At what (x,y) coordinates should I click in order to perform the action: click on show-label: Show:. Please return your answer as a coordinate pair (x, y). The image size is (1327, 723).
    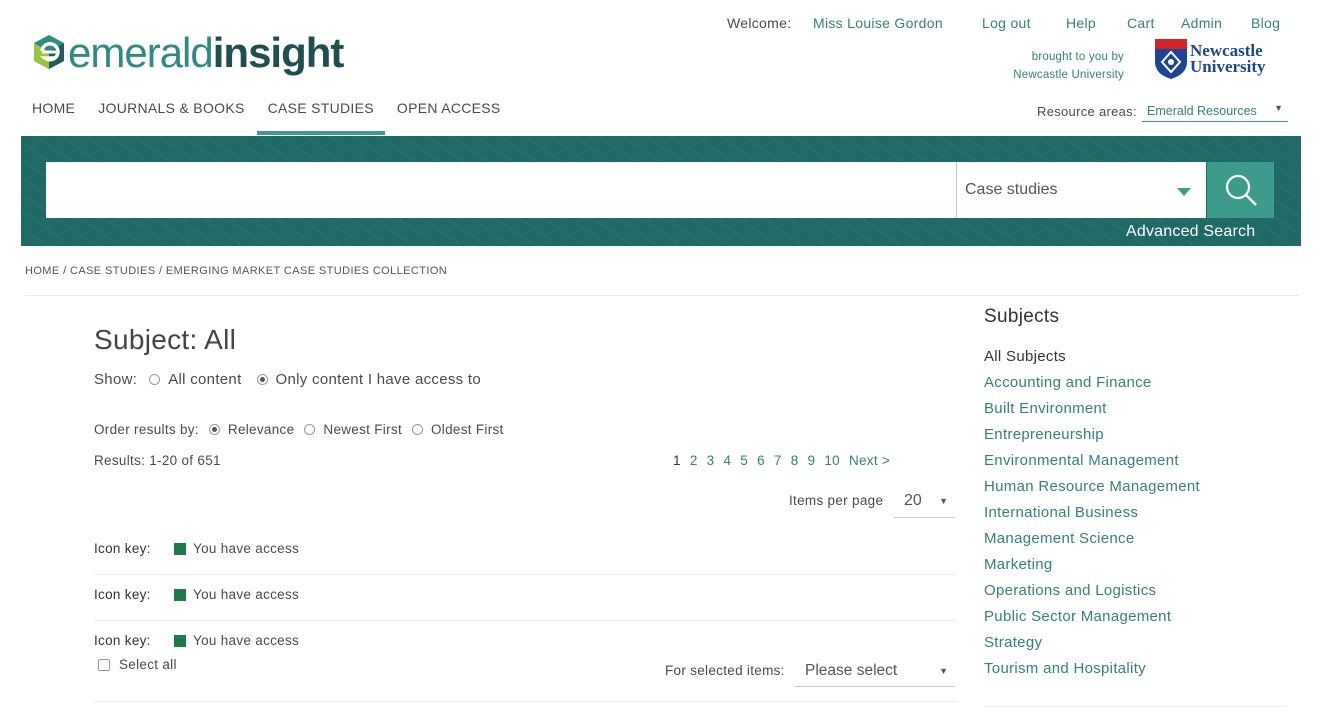
    Looking at the image, I should click on (116, 379).